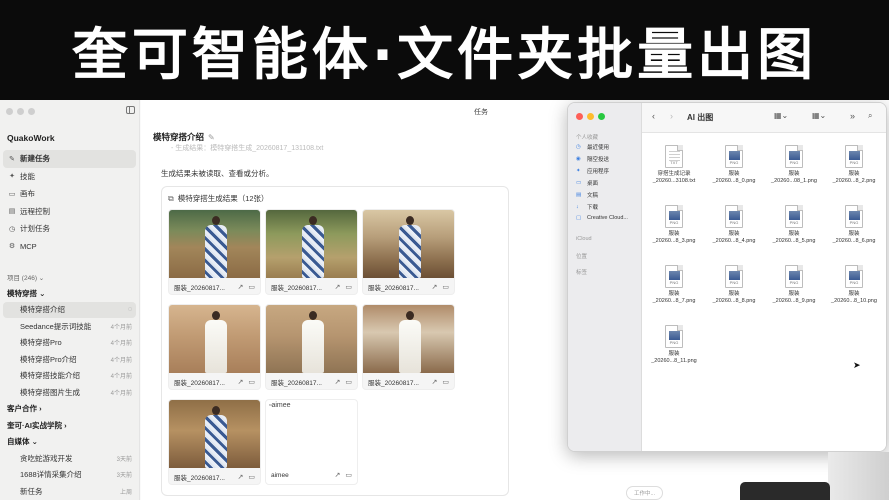 The width and height of the screenshot is (889, 500). Describe the element at coordinates (211, 137) in the screenshot. I see `edit-icon: ✎` at that location.